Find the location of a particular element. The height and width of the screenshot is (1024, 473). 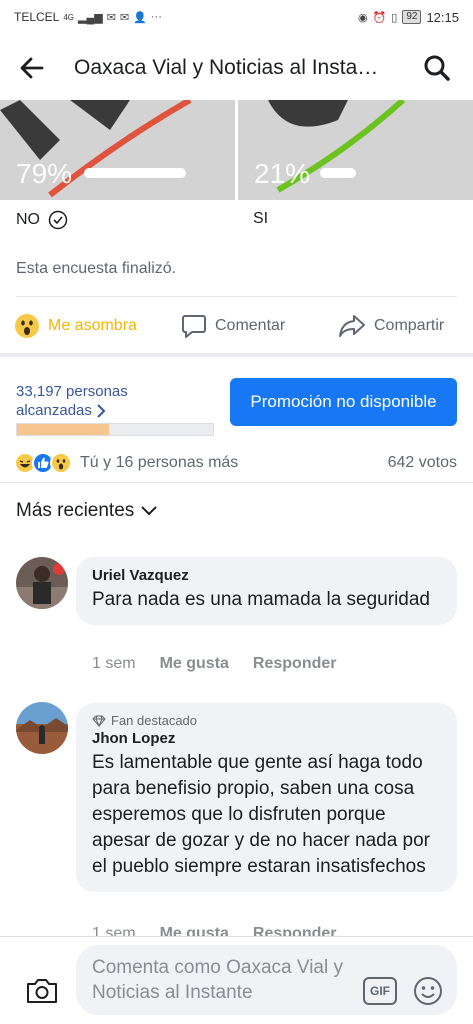

signal-icon: ▂▄▆ is located at coordinates (90, 17).